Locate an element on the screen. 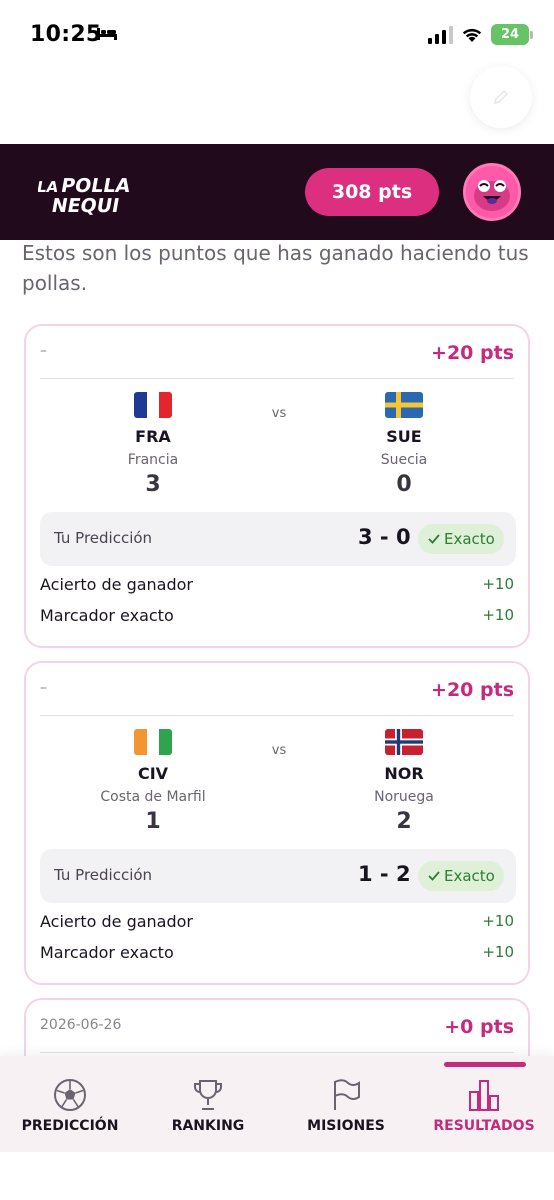 This screenshot has height=1200, width=554. nav-item-resultados: RESULTADOS is located at coordinates (484, 1104).